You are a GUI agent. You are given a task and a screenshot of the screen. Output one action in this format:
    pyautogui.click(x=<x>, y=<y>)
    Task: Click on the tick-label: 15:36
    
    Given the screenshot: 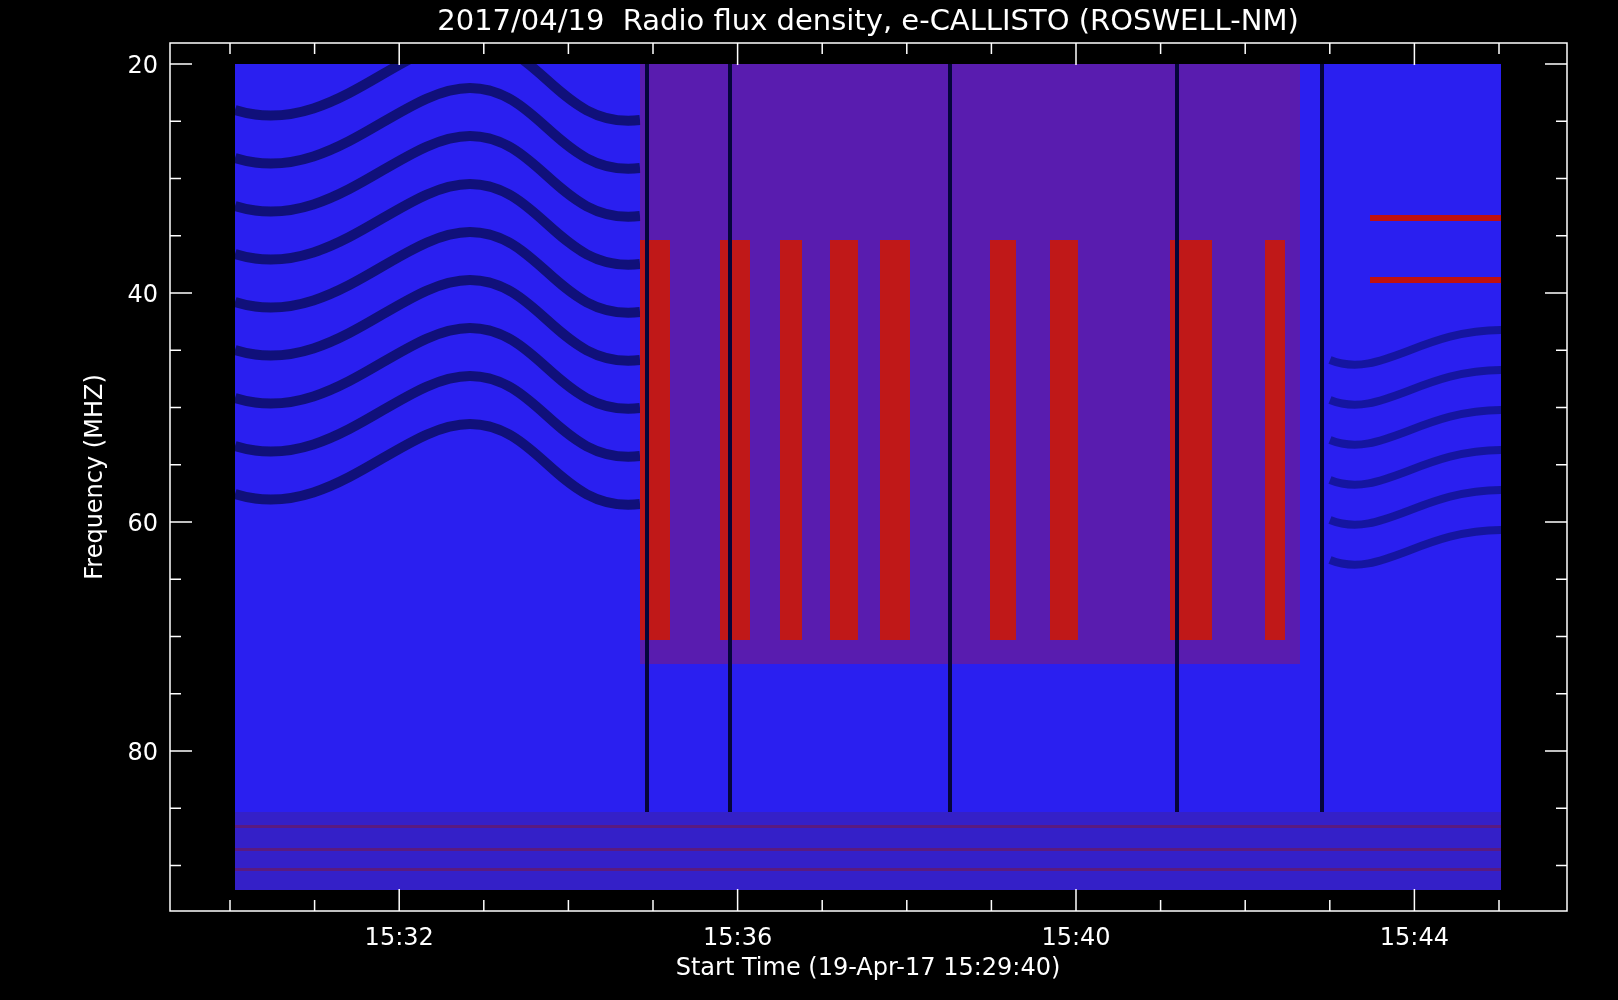 What is the action you would take?
    pyautogui.click(x=738, y=937)
    